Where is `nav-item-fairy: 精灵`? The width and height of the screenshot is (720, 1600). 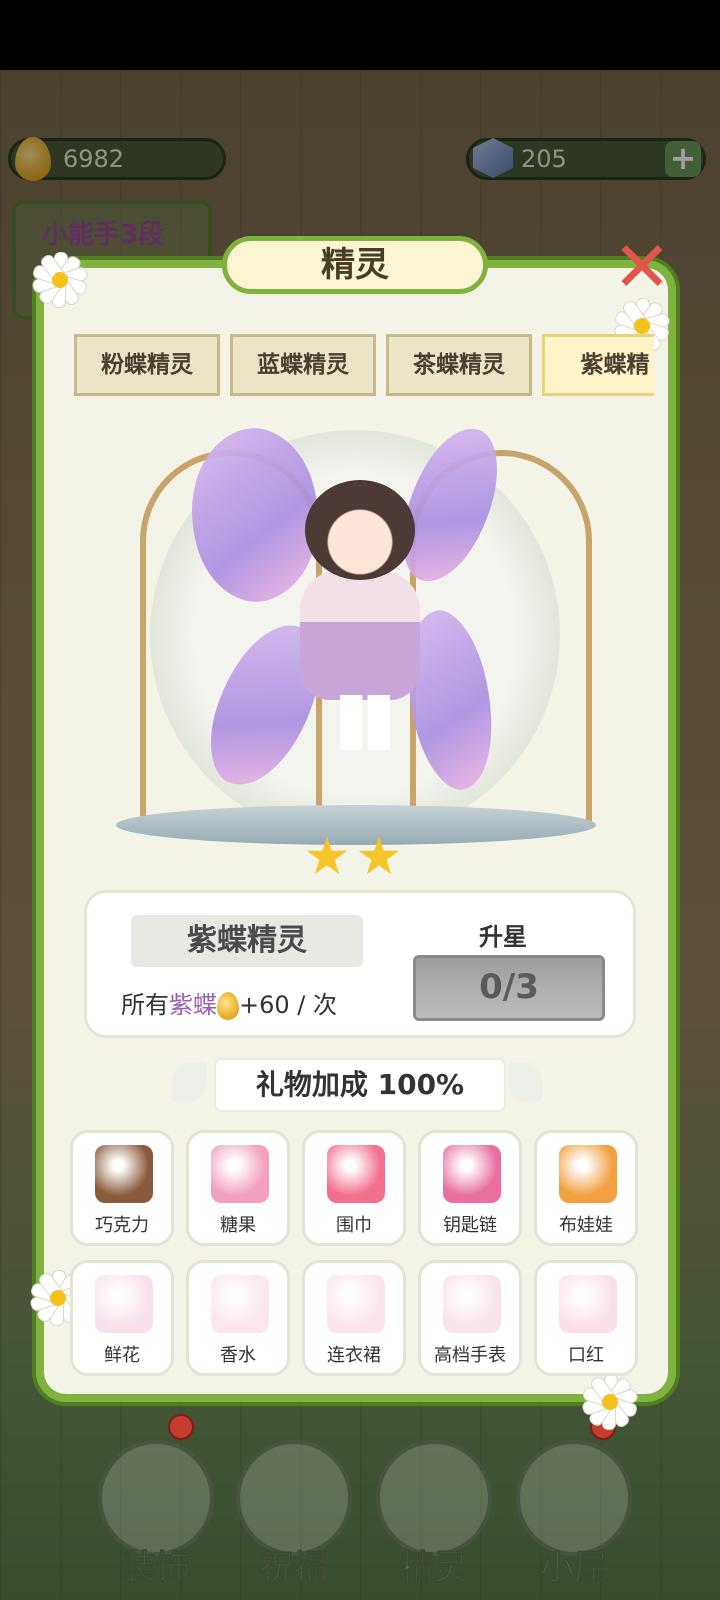
nav-item-fairy: 精灵 is located at coordinates (434, 1508).